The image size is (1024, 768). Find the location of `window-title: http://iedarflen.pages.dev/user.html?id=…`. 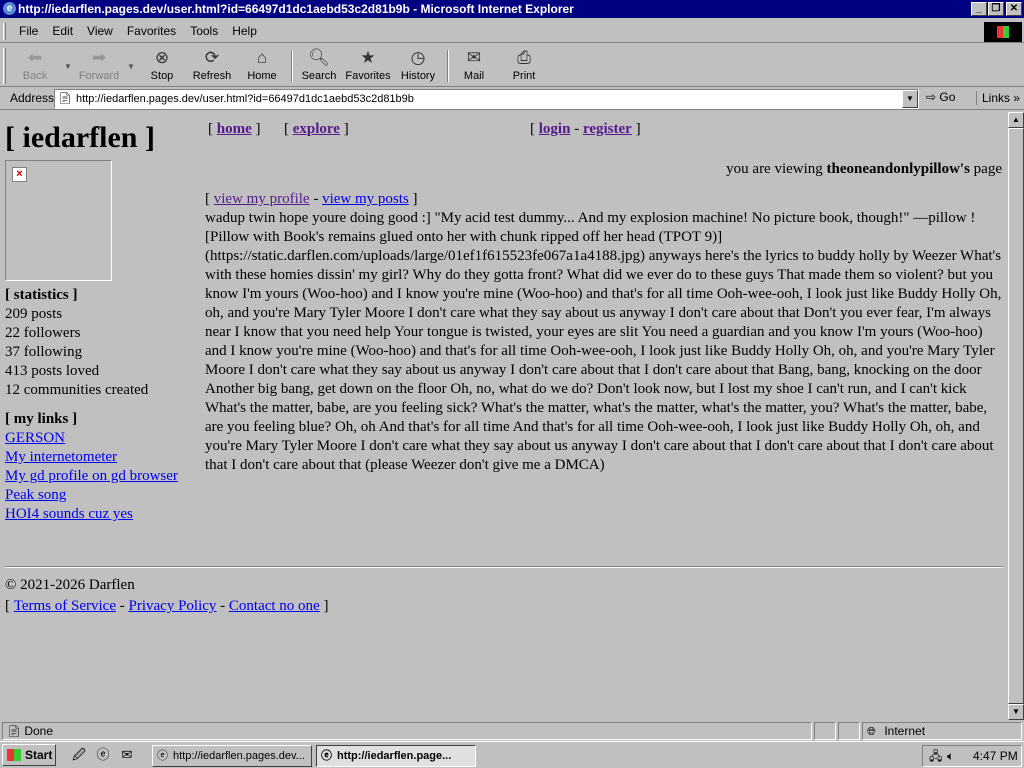

window-title: http://iedarflen.pages.dev/user.html?id=… is located at coordinates (296, 9).